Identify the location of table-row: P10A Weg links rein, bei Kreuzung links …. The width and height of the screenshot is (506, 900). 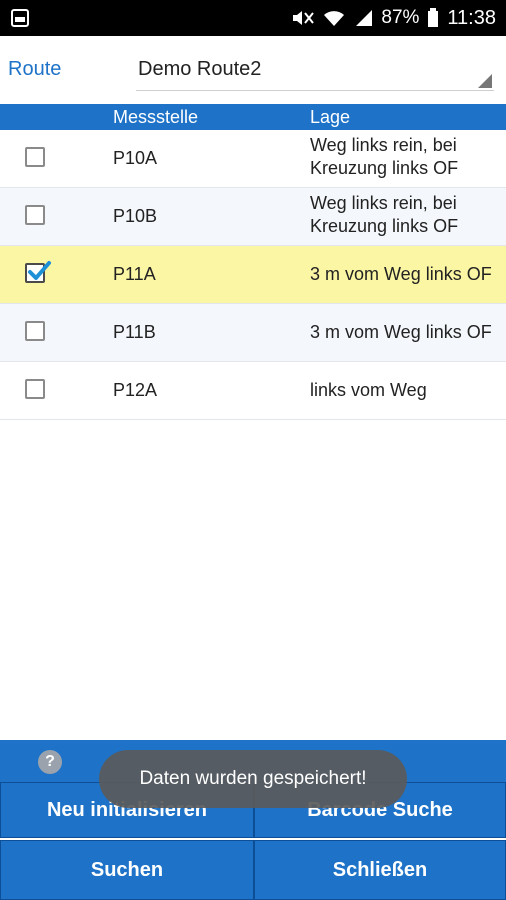
(253, 159).